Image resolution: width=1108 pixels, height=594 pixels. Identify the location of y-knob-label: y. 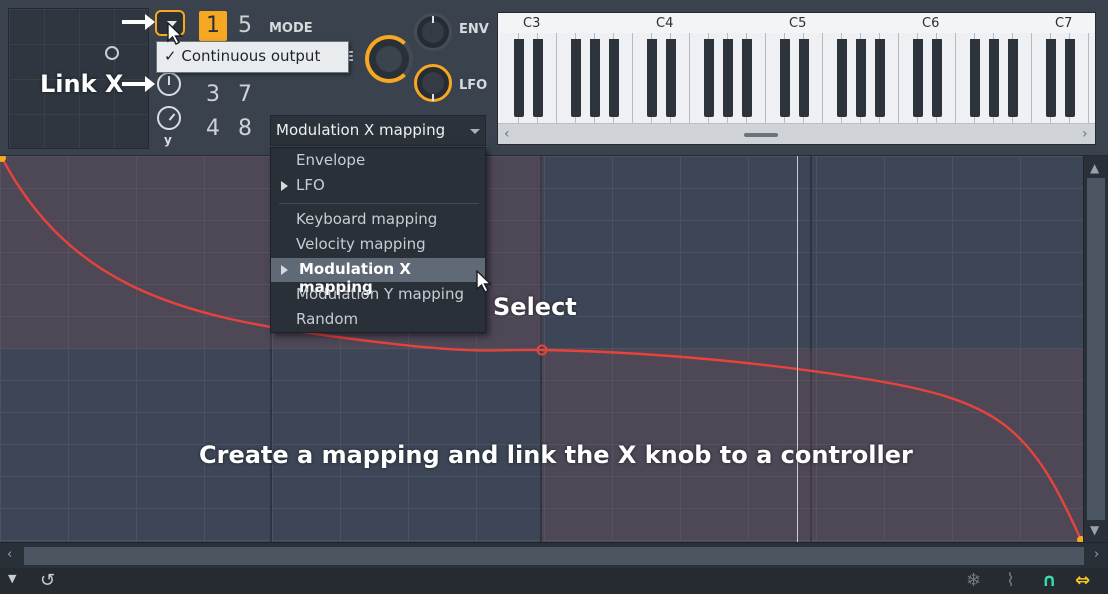
(168, 140).